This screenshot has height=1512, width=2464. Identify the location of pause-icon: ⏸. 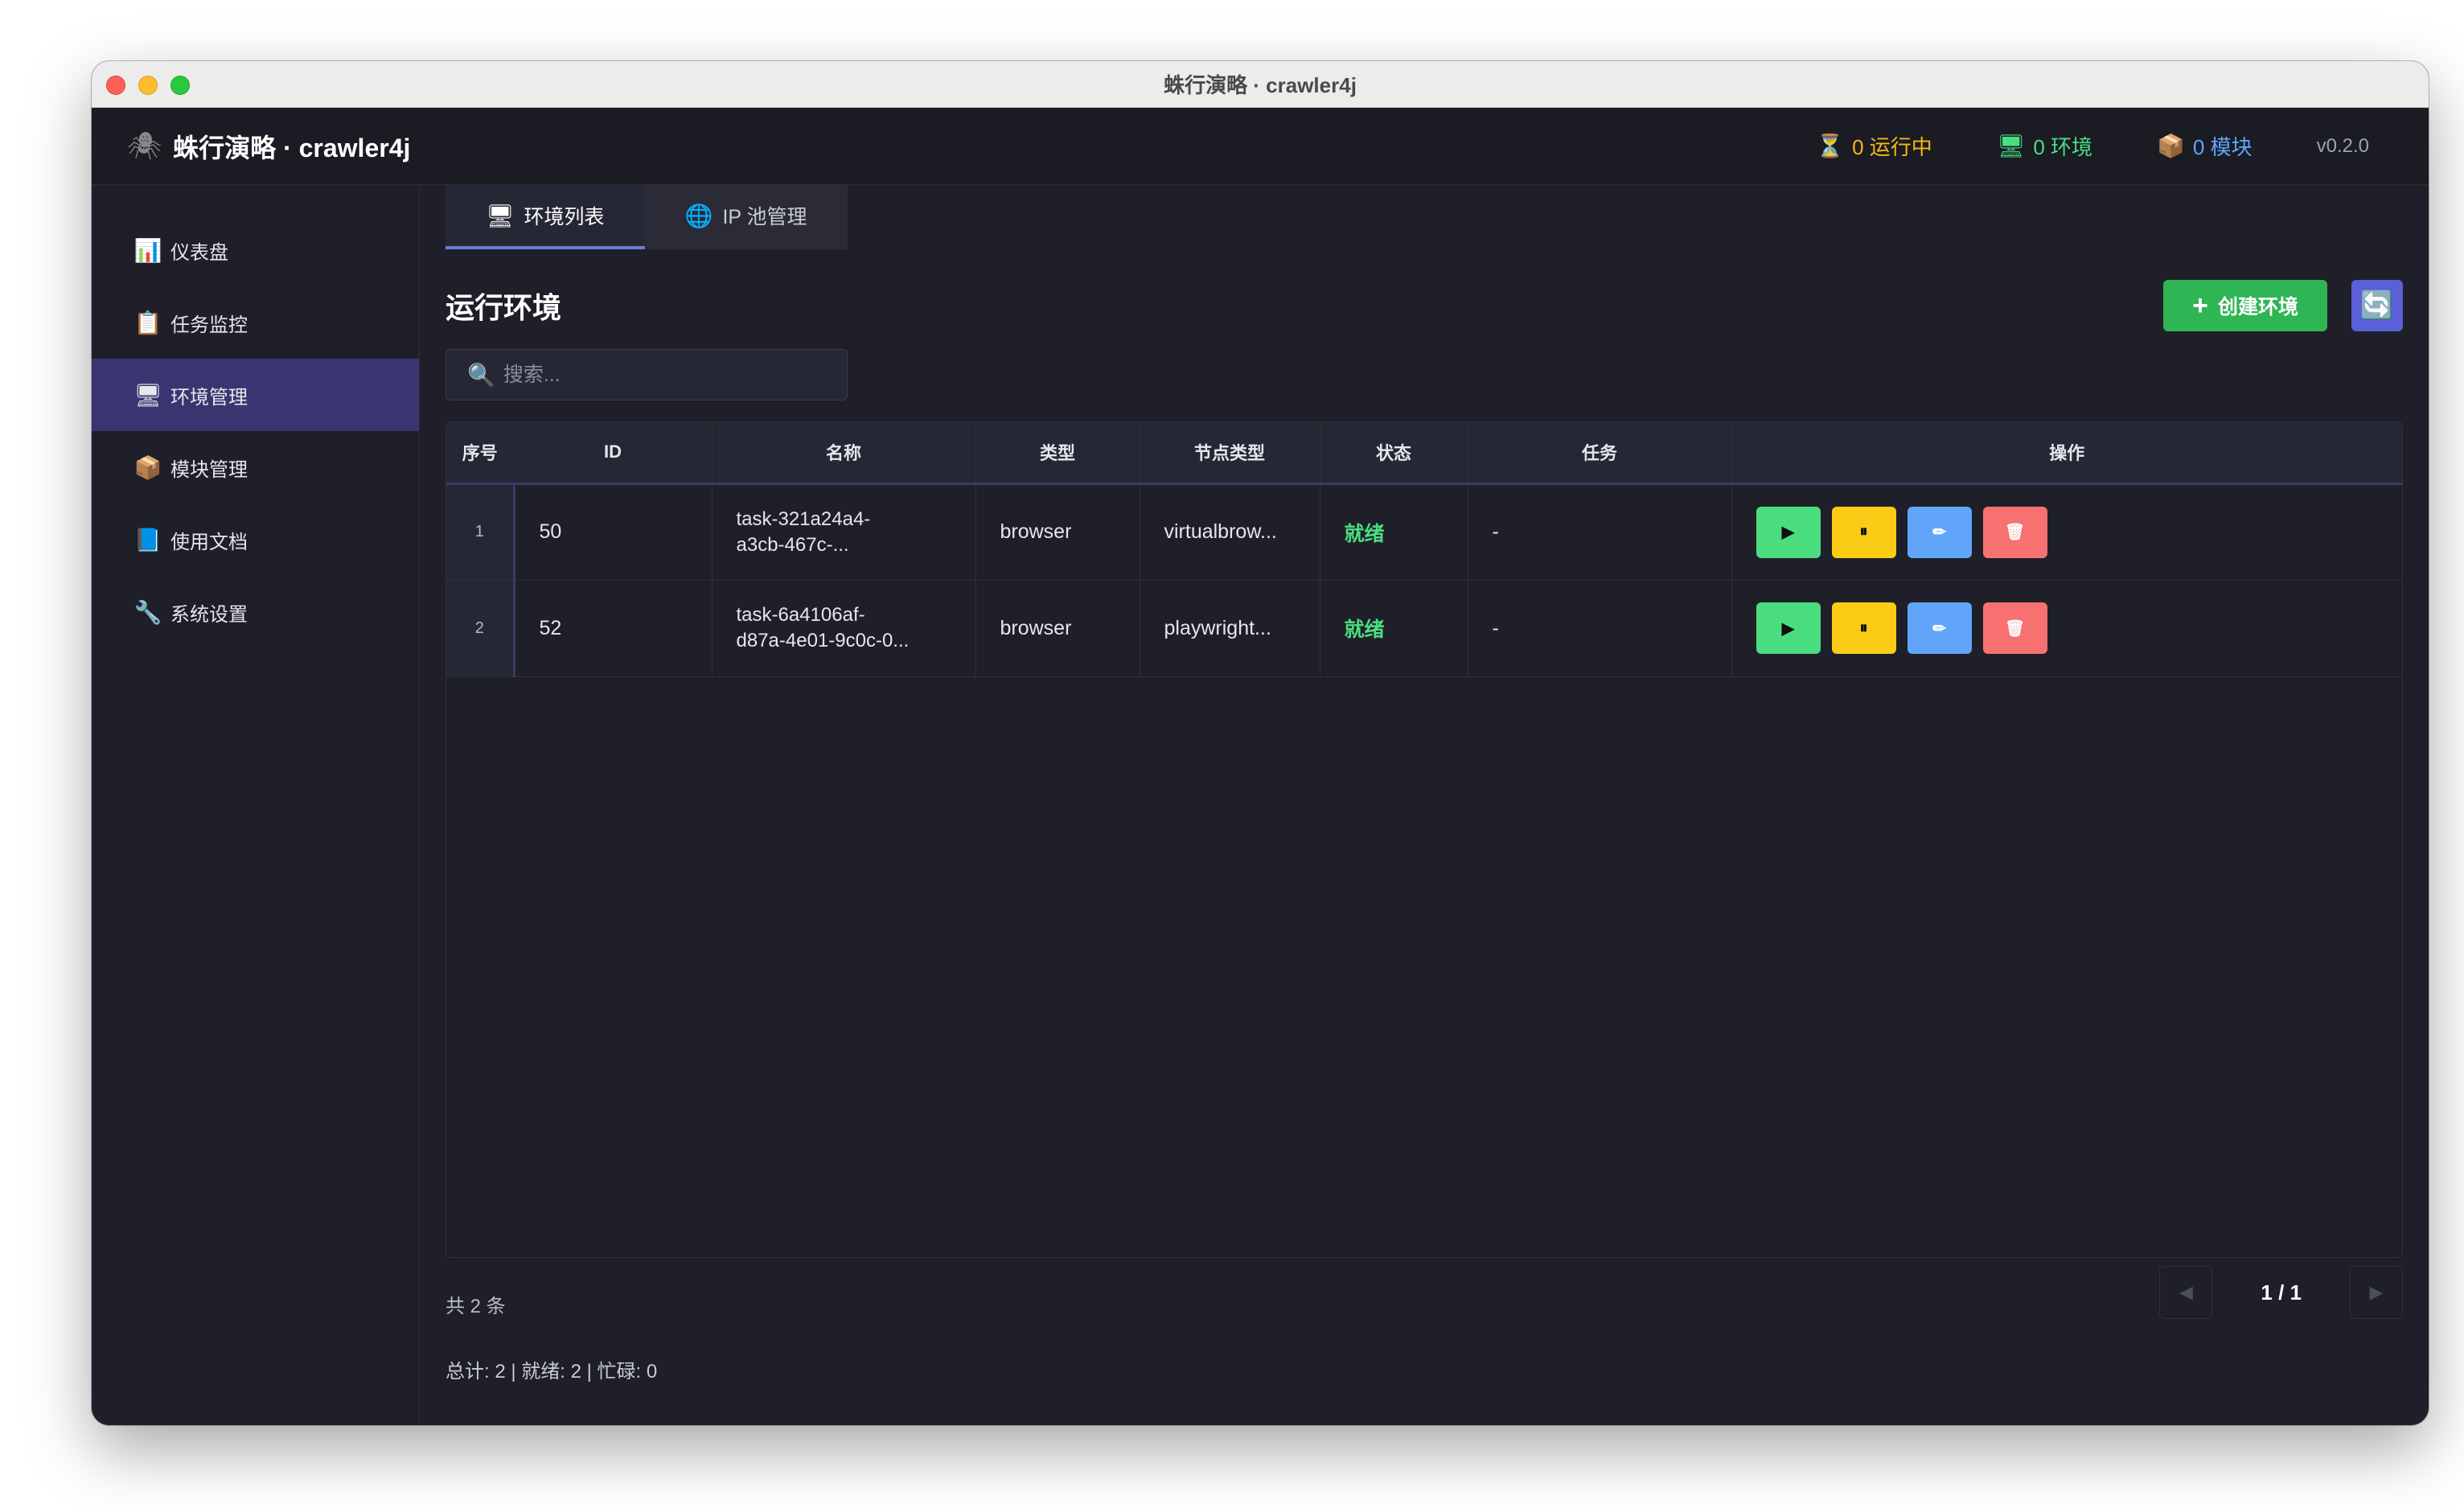
(1863, 628).